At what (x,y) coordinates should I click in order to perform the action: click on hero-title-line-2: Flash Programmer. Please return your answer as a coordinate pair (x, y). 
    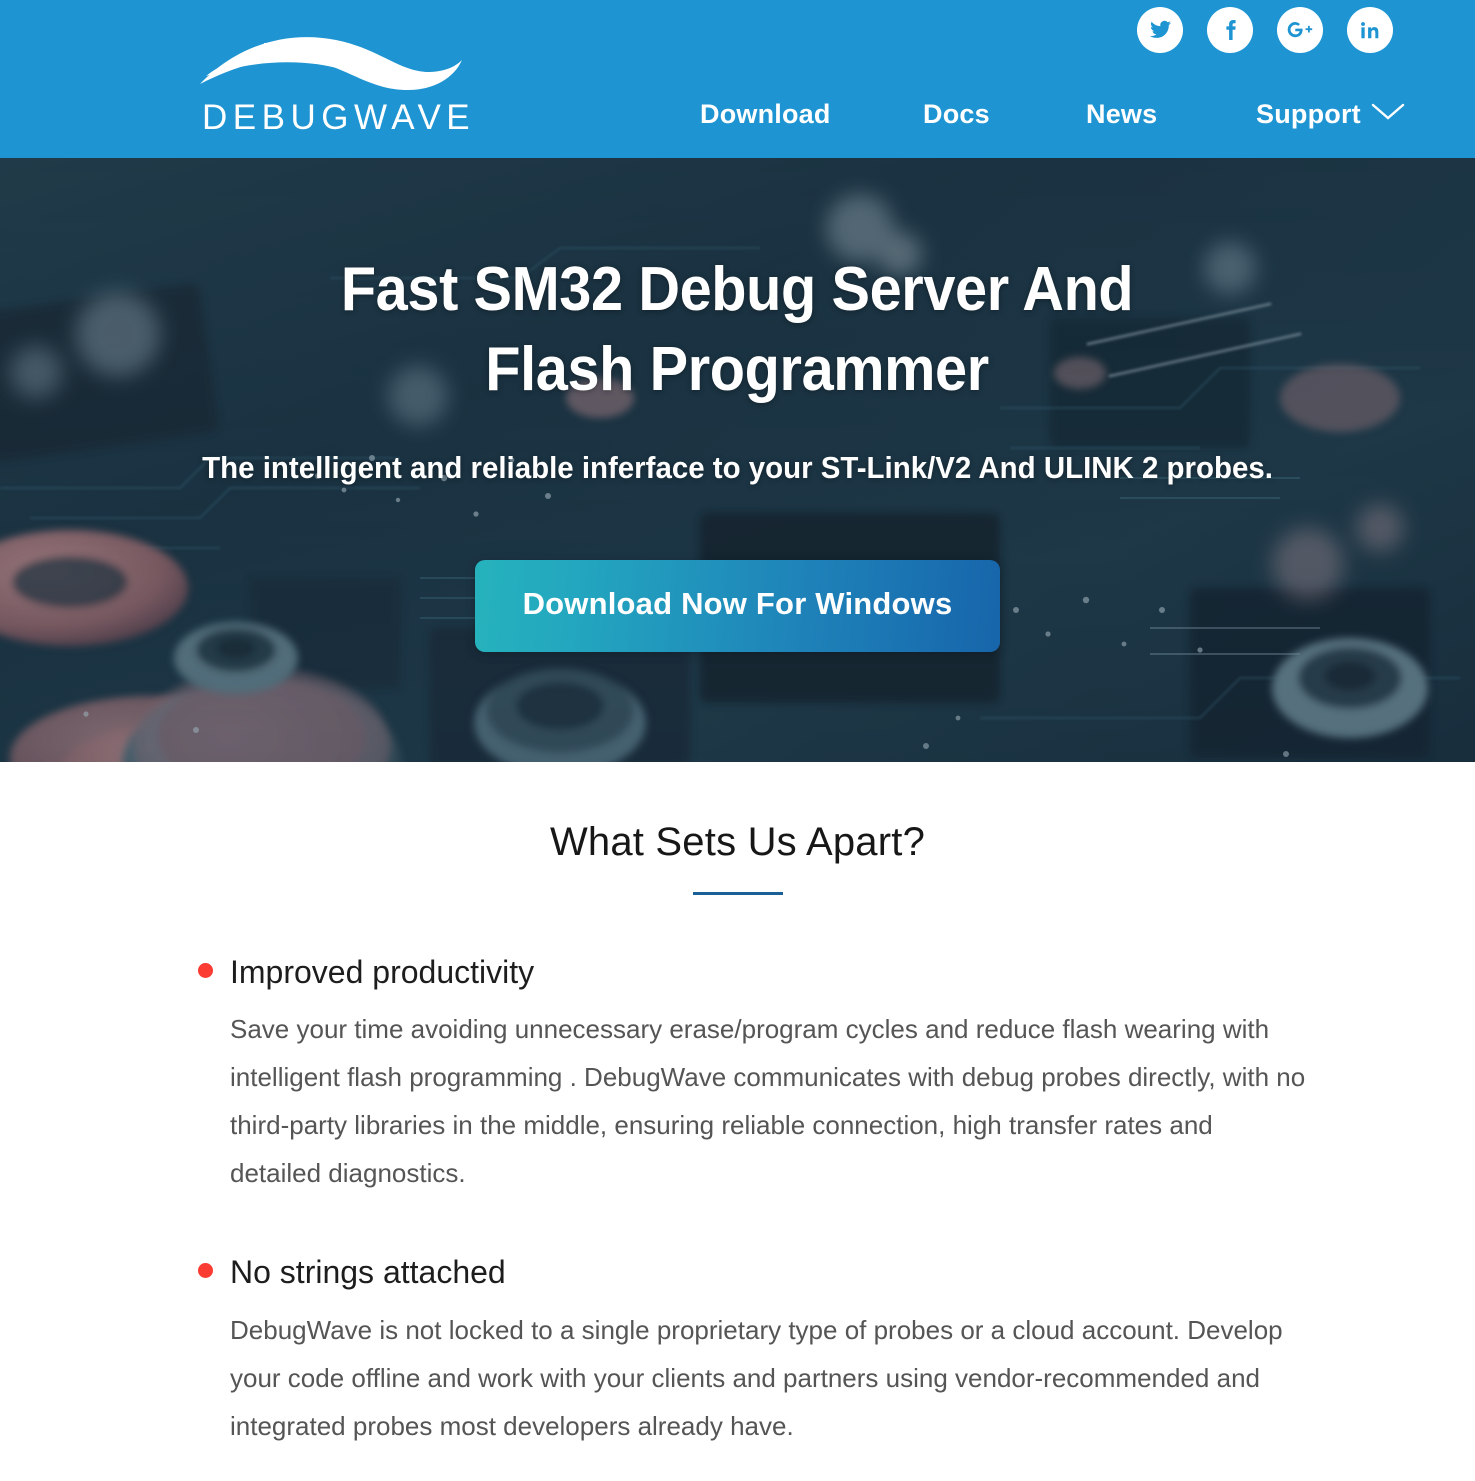
    Looking at the image, I should click on (737, 369).